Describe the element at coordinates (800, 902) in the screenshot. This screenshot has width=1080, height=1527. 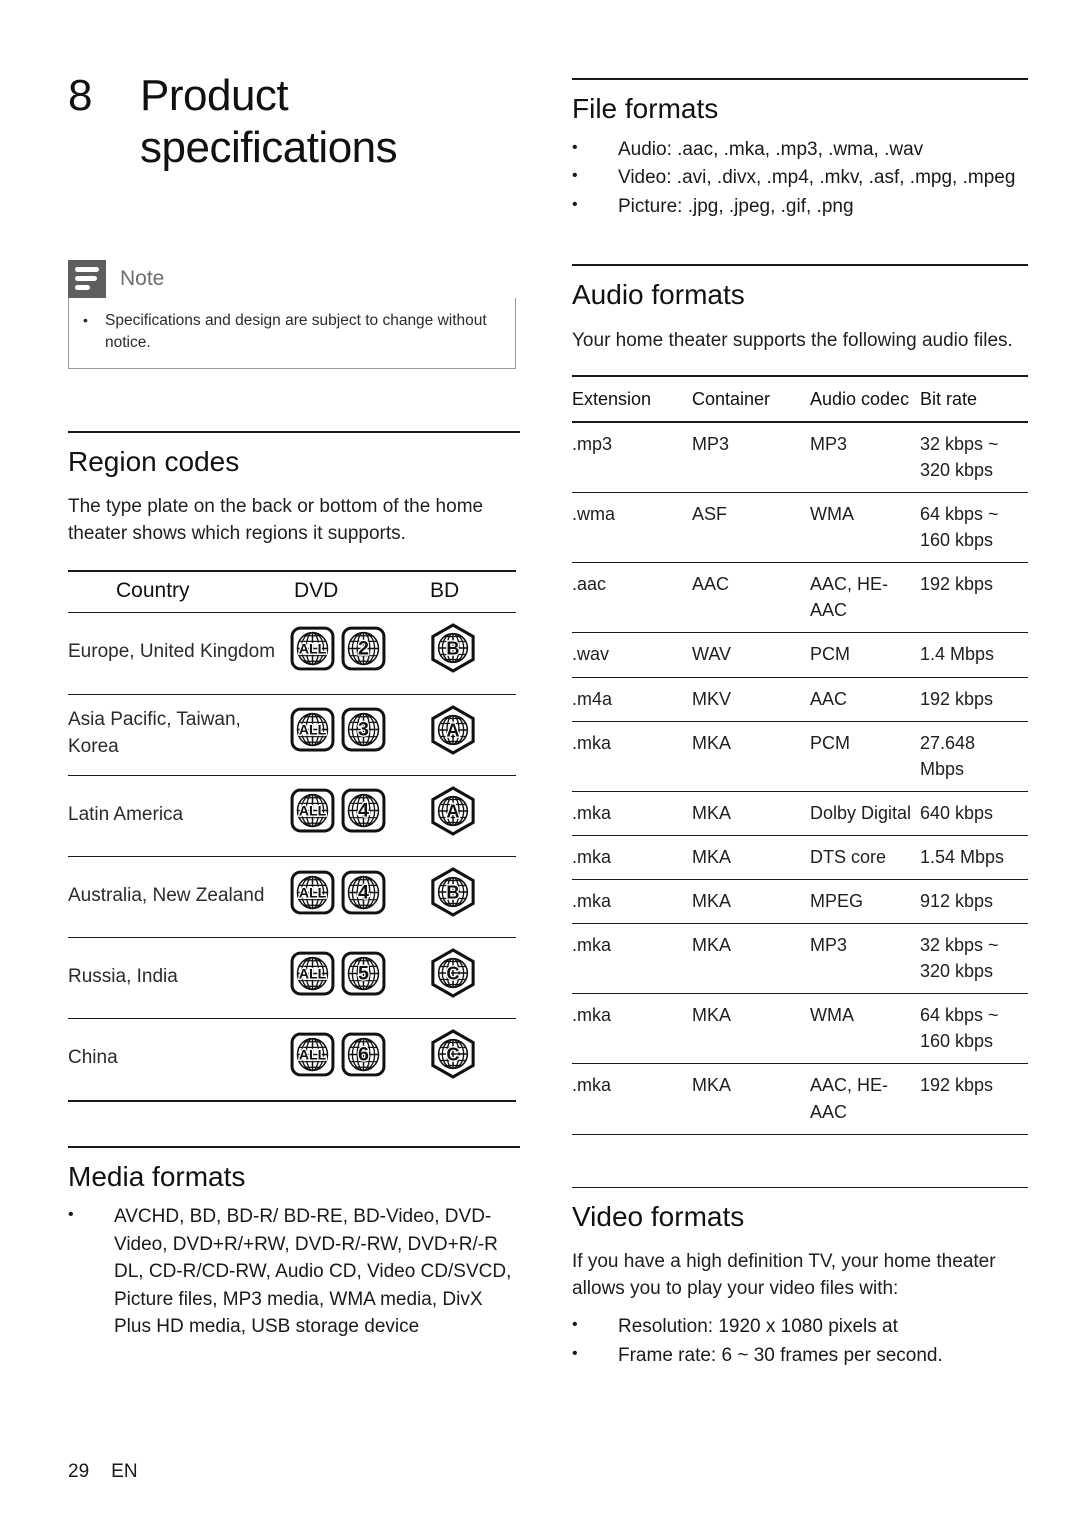
I see `table-row: .mka MKA MPEG 912 kbps` at that location.